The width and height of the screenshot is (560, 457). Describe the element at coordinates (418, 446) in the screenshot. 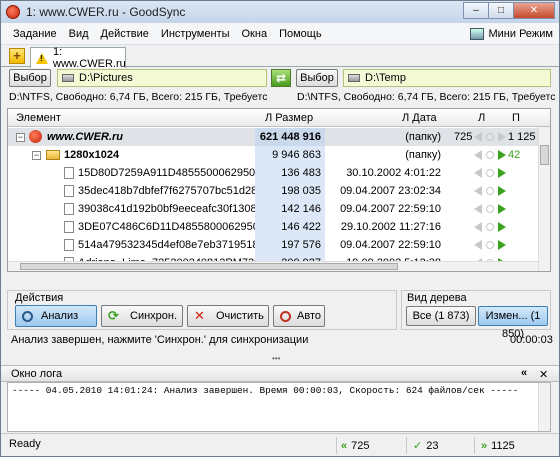

I see `check-icon: ✓` at that location.